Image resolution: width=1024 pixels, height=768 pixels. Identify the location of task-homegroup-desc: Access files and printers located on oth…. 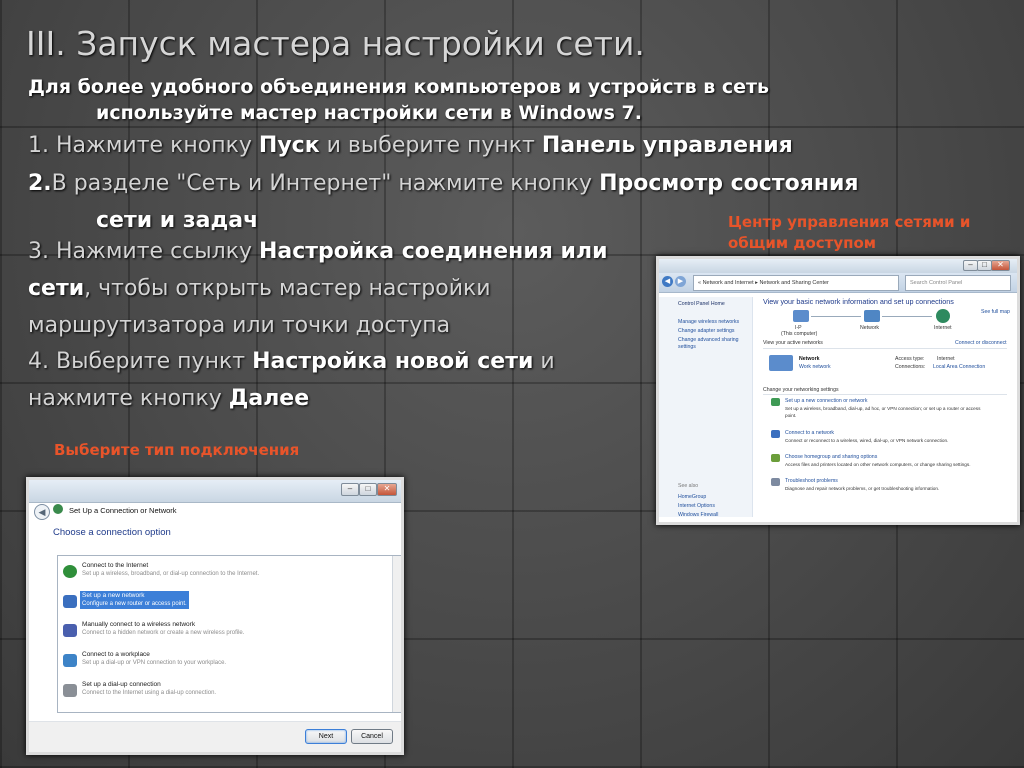
(878, 464).